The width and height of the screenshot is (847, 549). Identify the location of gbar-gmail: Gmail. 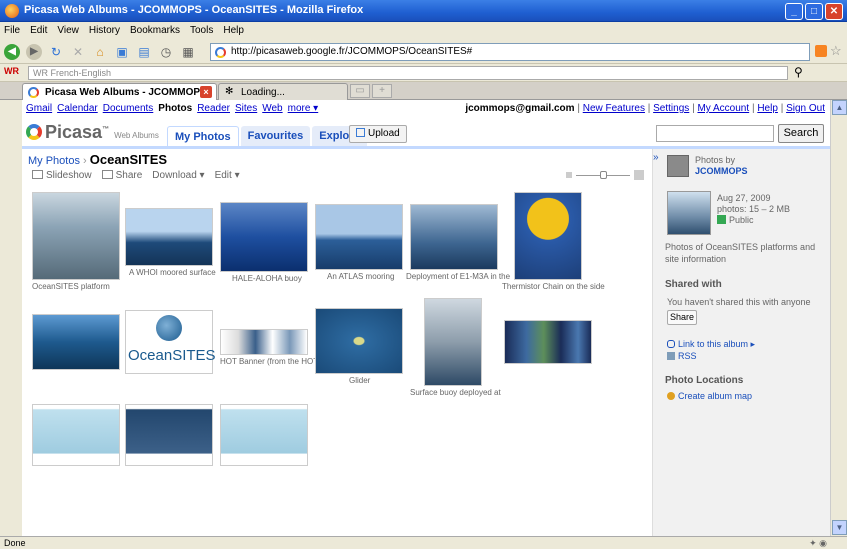
(39, 108).